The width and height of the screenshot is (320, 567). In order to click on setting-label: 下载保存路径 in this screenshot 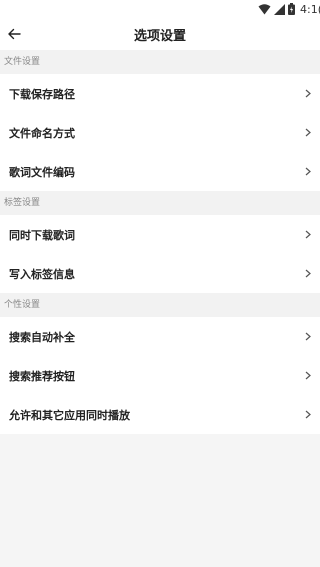, I will do `click(42, 94)`.